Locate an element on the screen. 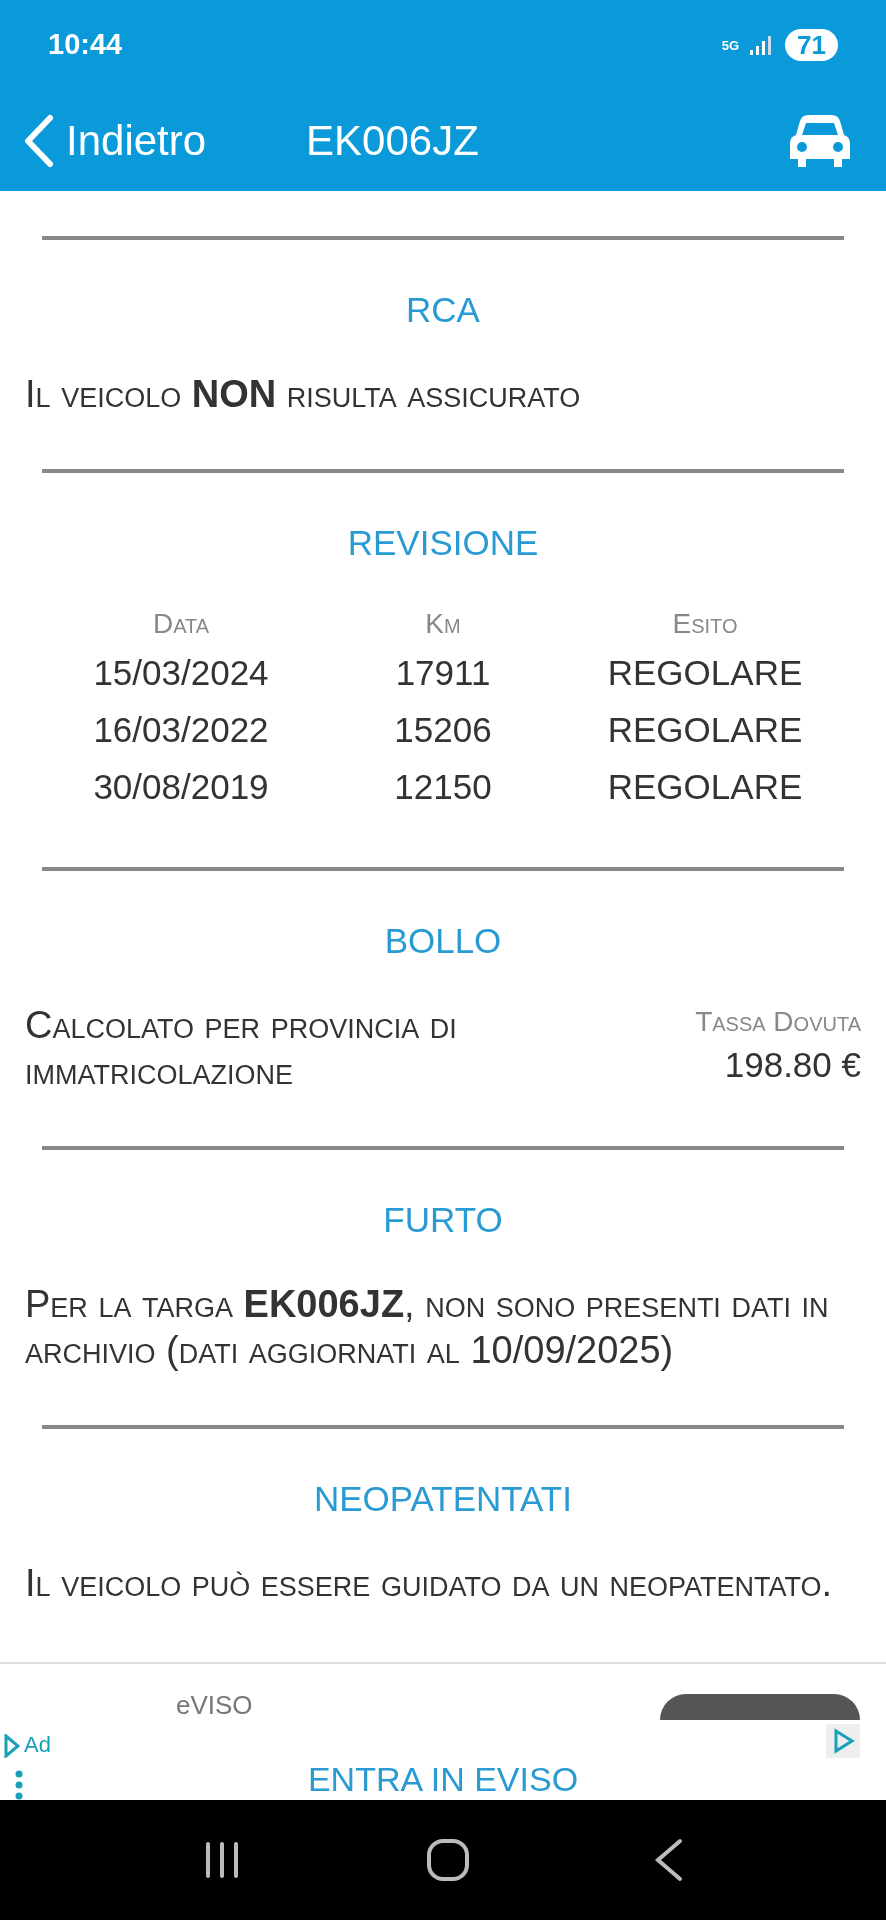 The image size is (886, 1920). network-label: 5G is located at coordinates (730, 45).